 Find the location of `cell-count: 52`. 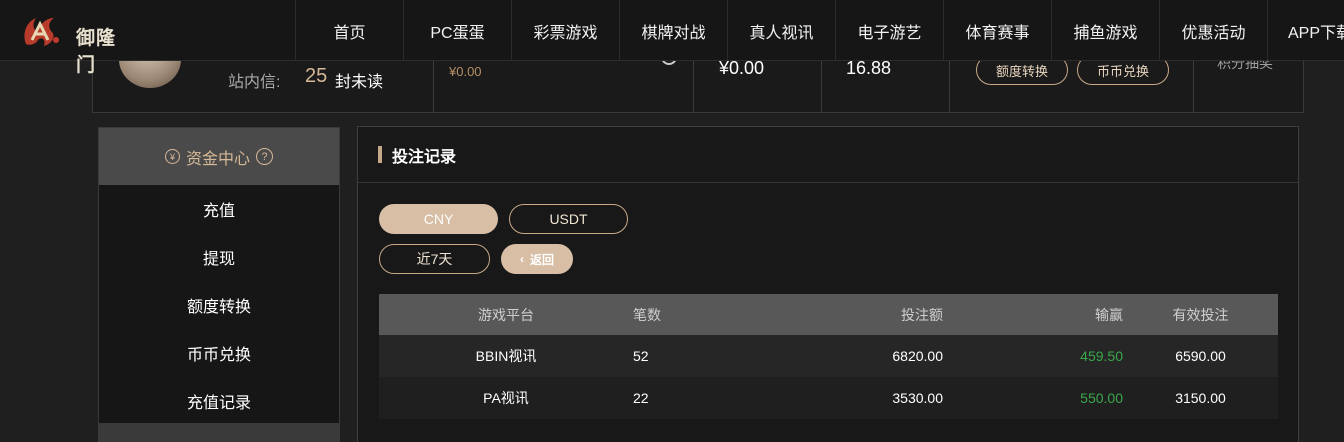

cell-count: 52 is located at coordinates (641, 356).